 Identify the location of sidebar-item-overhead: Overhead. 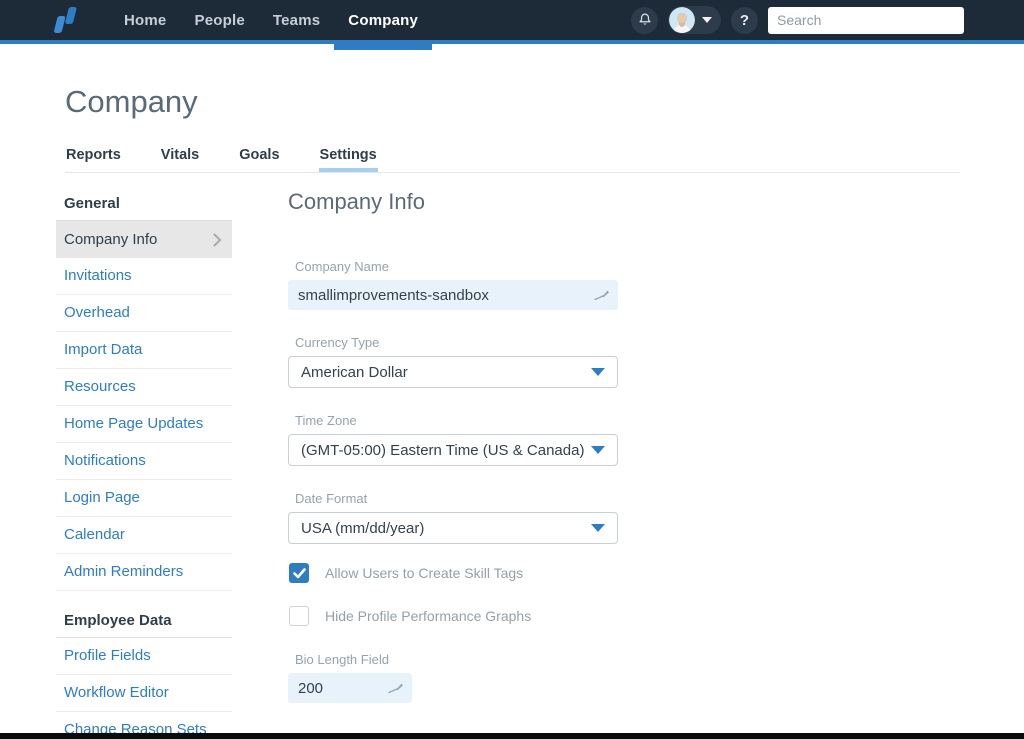
(144, 313).